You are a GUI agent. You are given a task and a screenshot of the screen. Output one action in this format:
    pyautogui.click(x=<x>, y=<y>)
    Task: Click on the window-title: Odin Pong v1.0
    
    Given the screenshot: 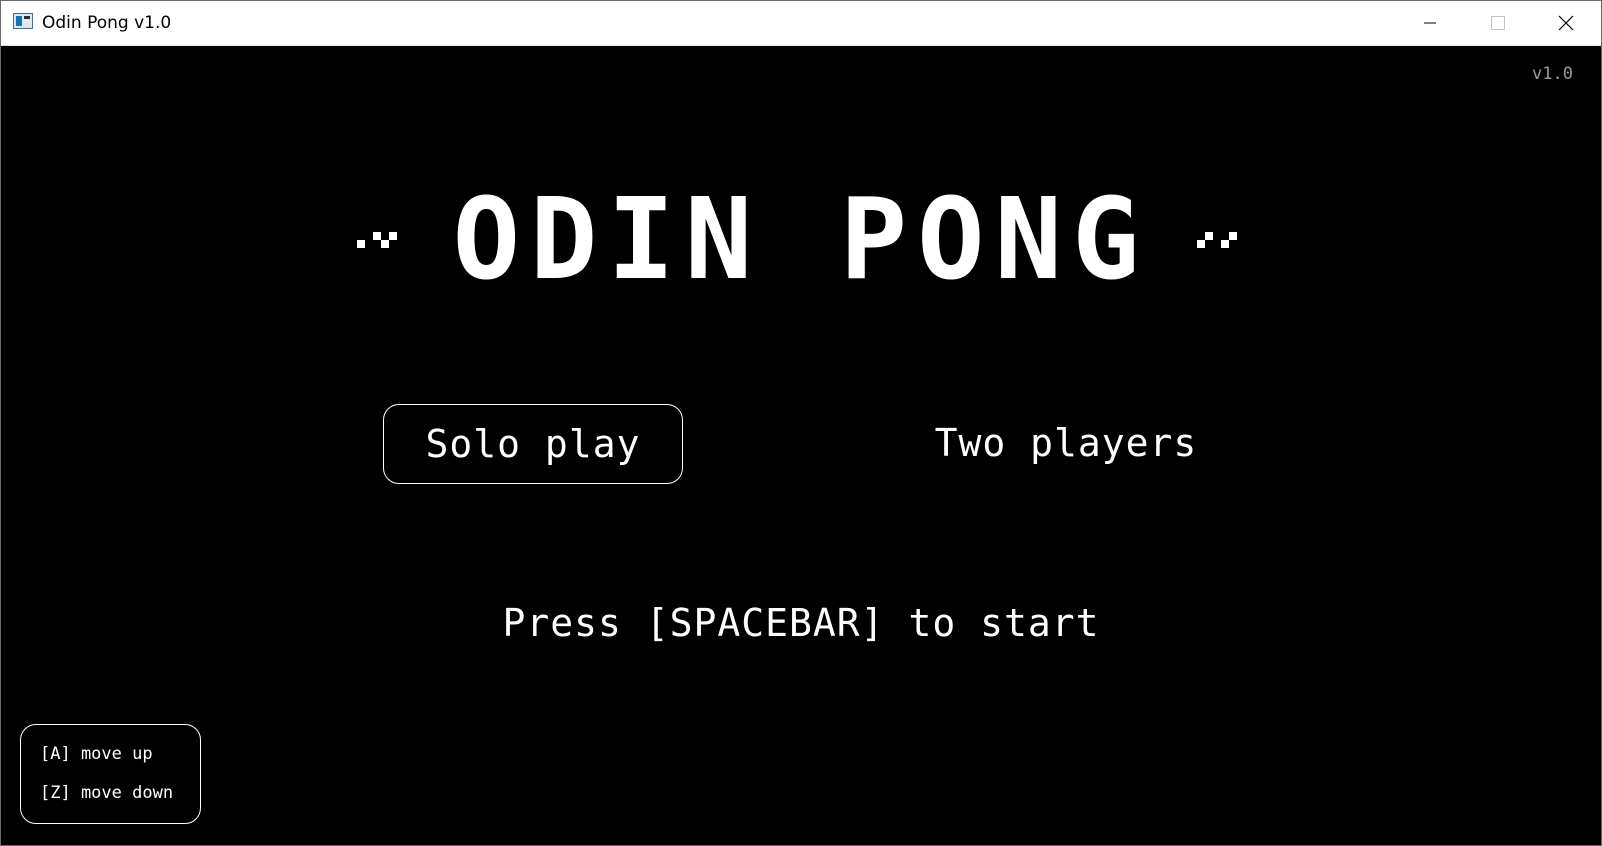 What is the action you would take?
    pyautogui.click(x=107, y=23)
    